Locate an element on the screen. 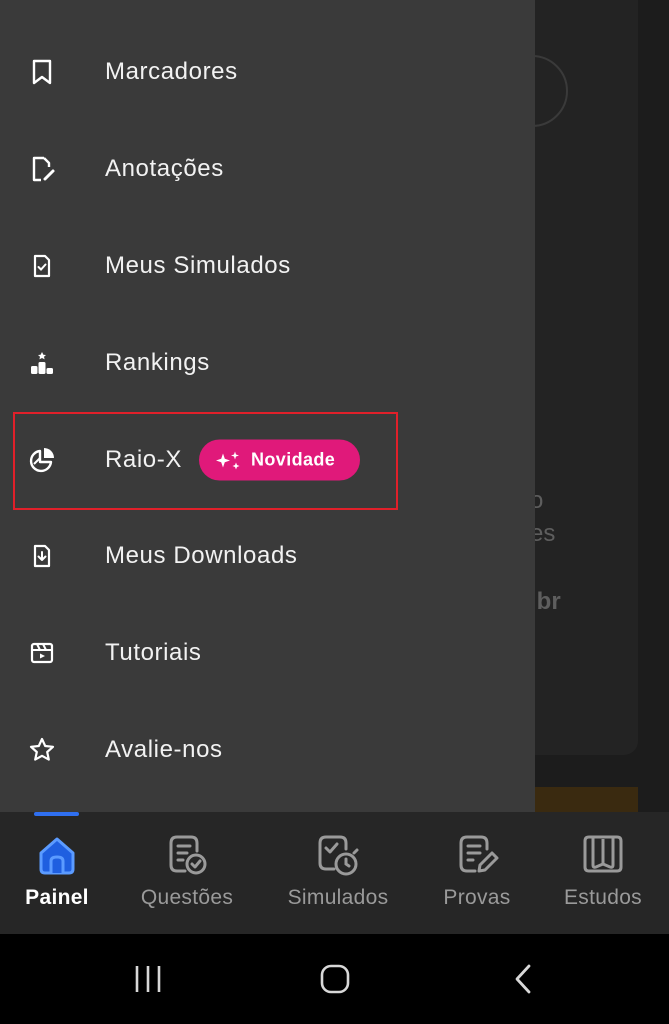 This screenshot has height=1024, width=669. nav-tab-label: Simulados is located at coordinates (338, 897).